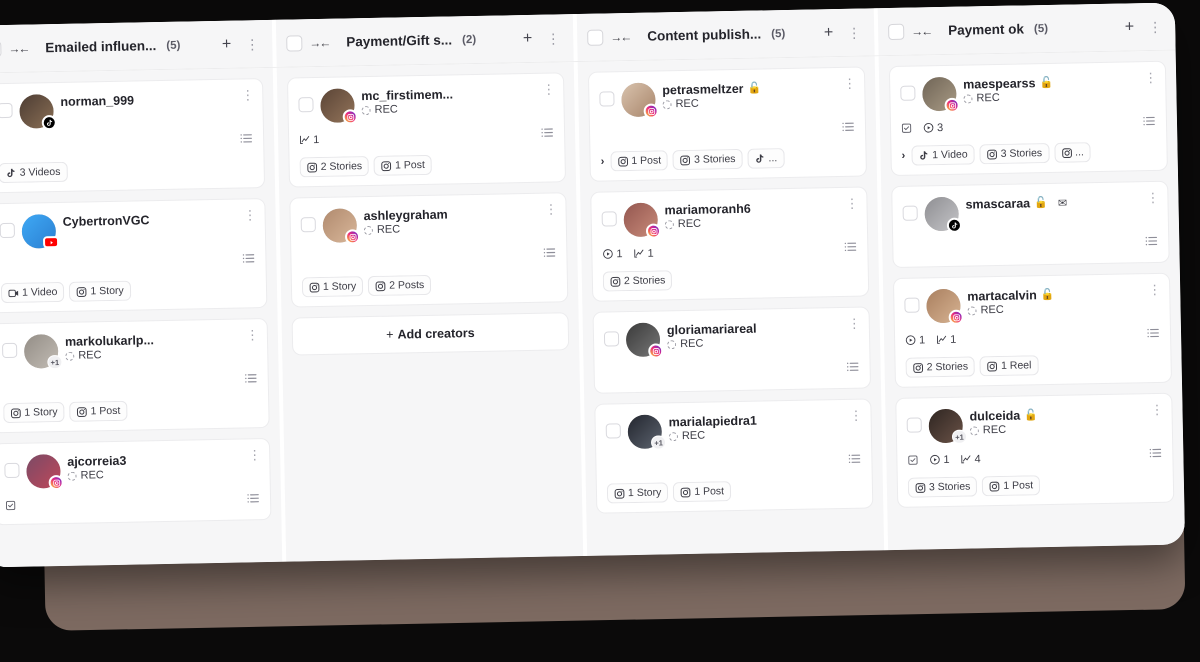 This screenshot has height=662, width=1200. Describe the element at coordinates (1032, 330) in the screenshot. I see `creator-card: ⋮ martacalvin 🔓 REC 1 1 2 Stories 1 Reel` at that location.